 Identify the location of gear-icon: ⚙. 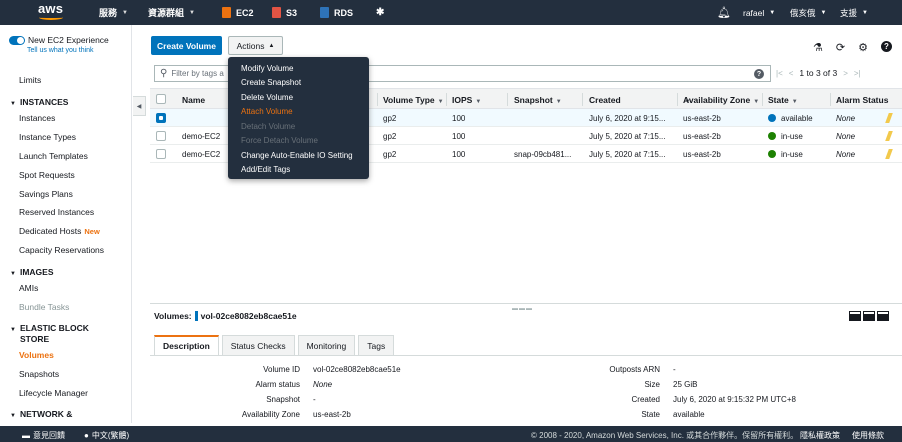
(863, 47).